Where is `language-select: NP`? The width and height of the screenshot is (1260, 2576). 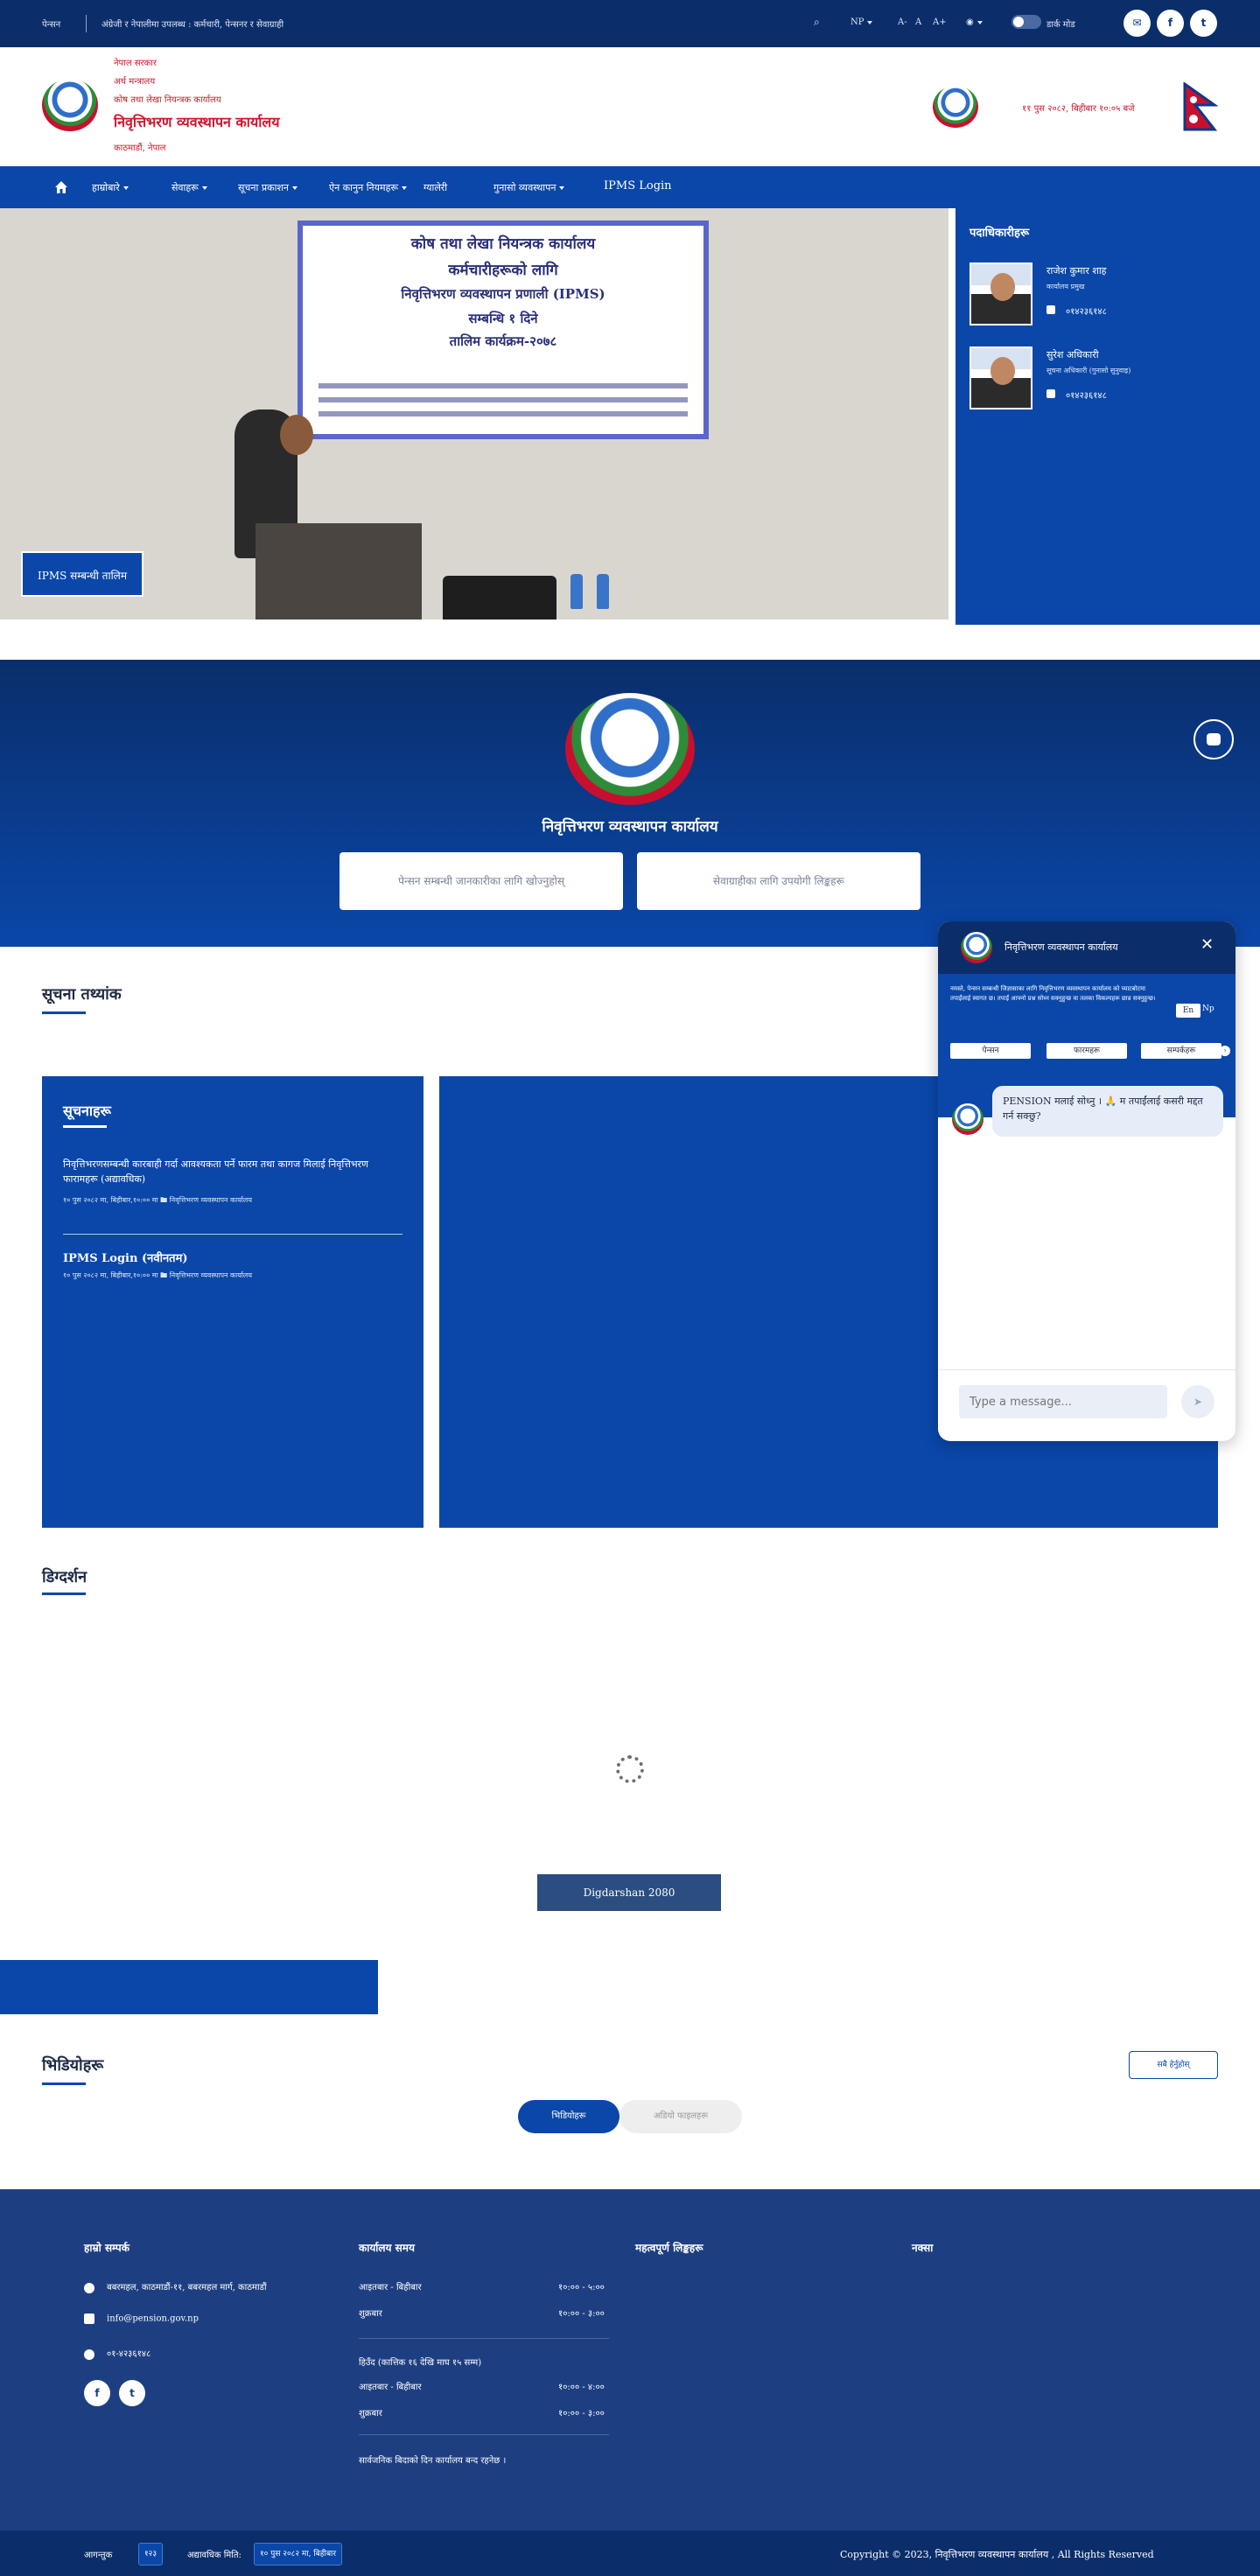 language-select: NP is located at coordinates (861, 22).